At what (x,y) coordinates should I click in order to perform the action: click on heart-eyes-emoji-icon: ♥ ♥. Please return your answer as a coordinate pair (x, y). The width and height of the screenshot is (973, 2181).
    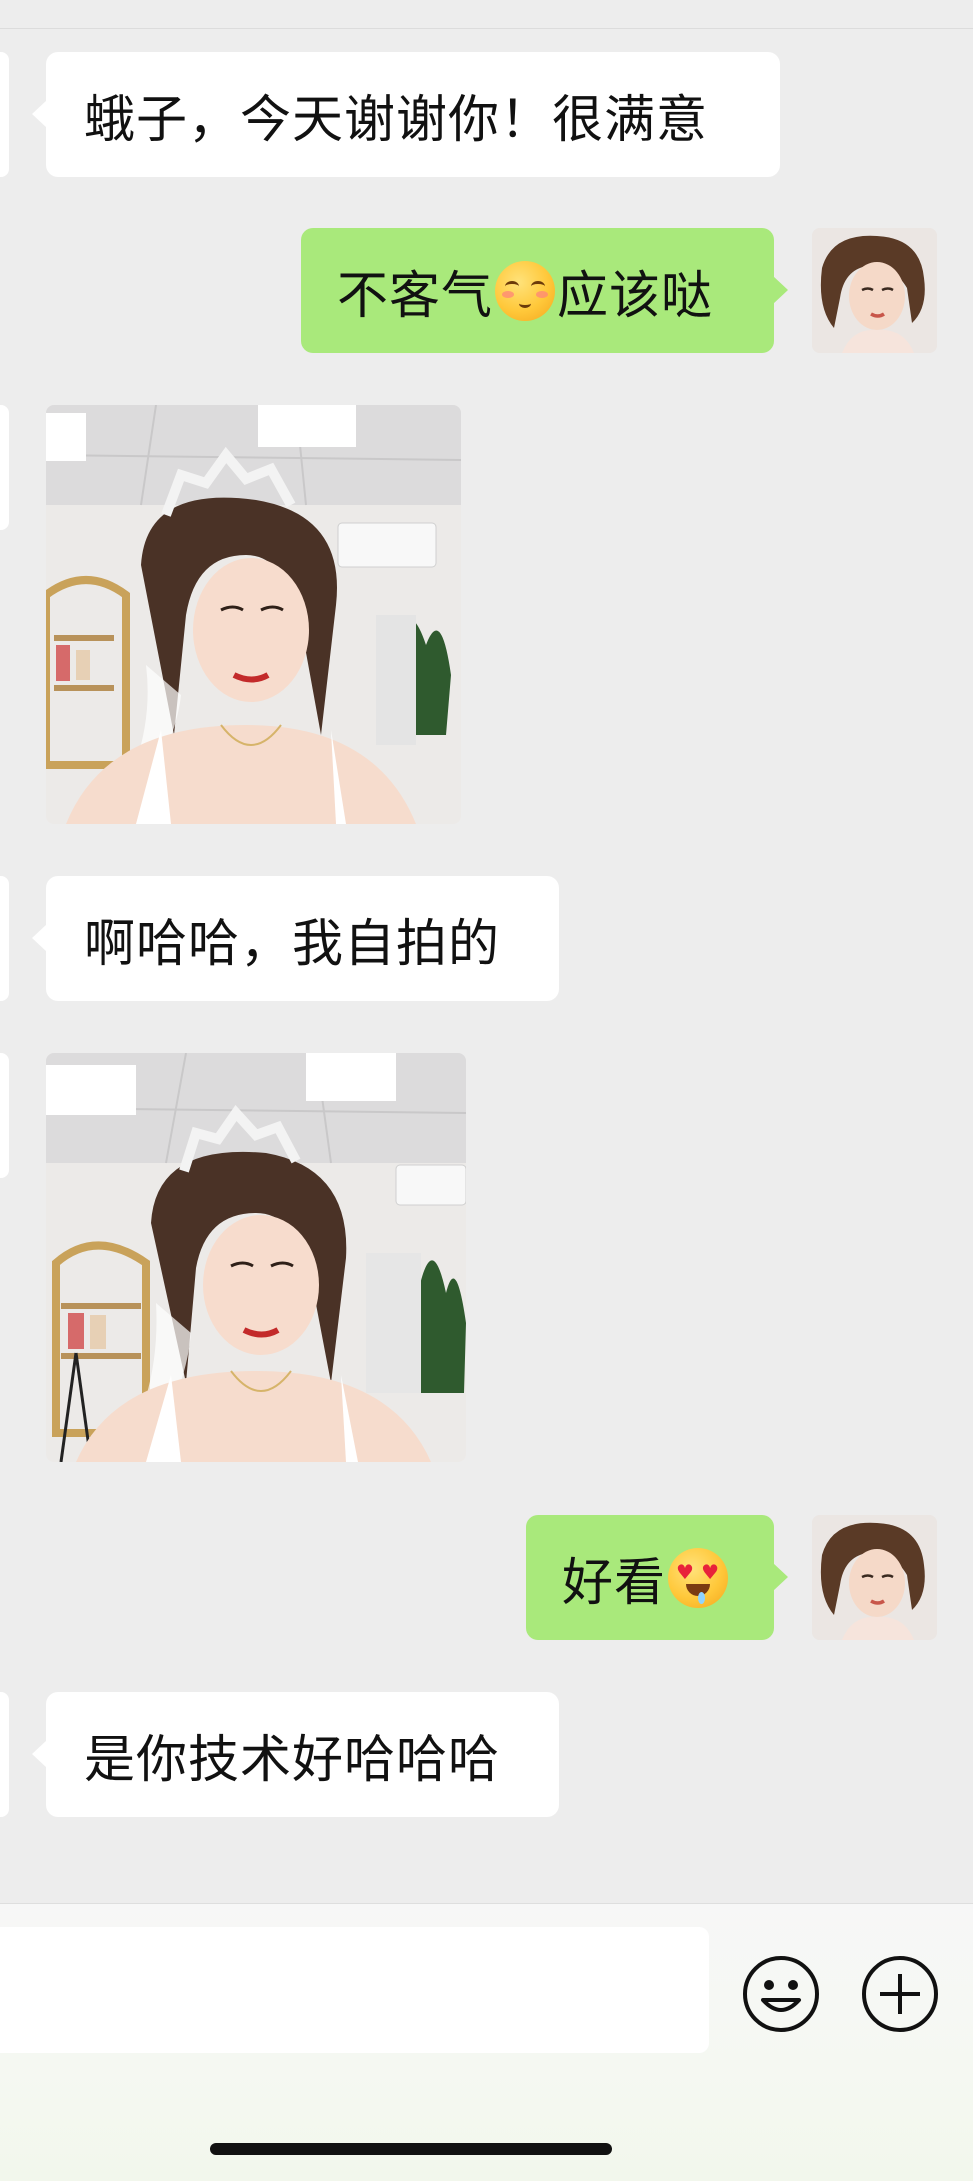
    Looking at the image, I should click on (698, 1577).